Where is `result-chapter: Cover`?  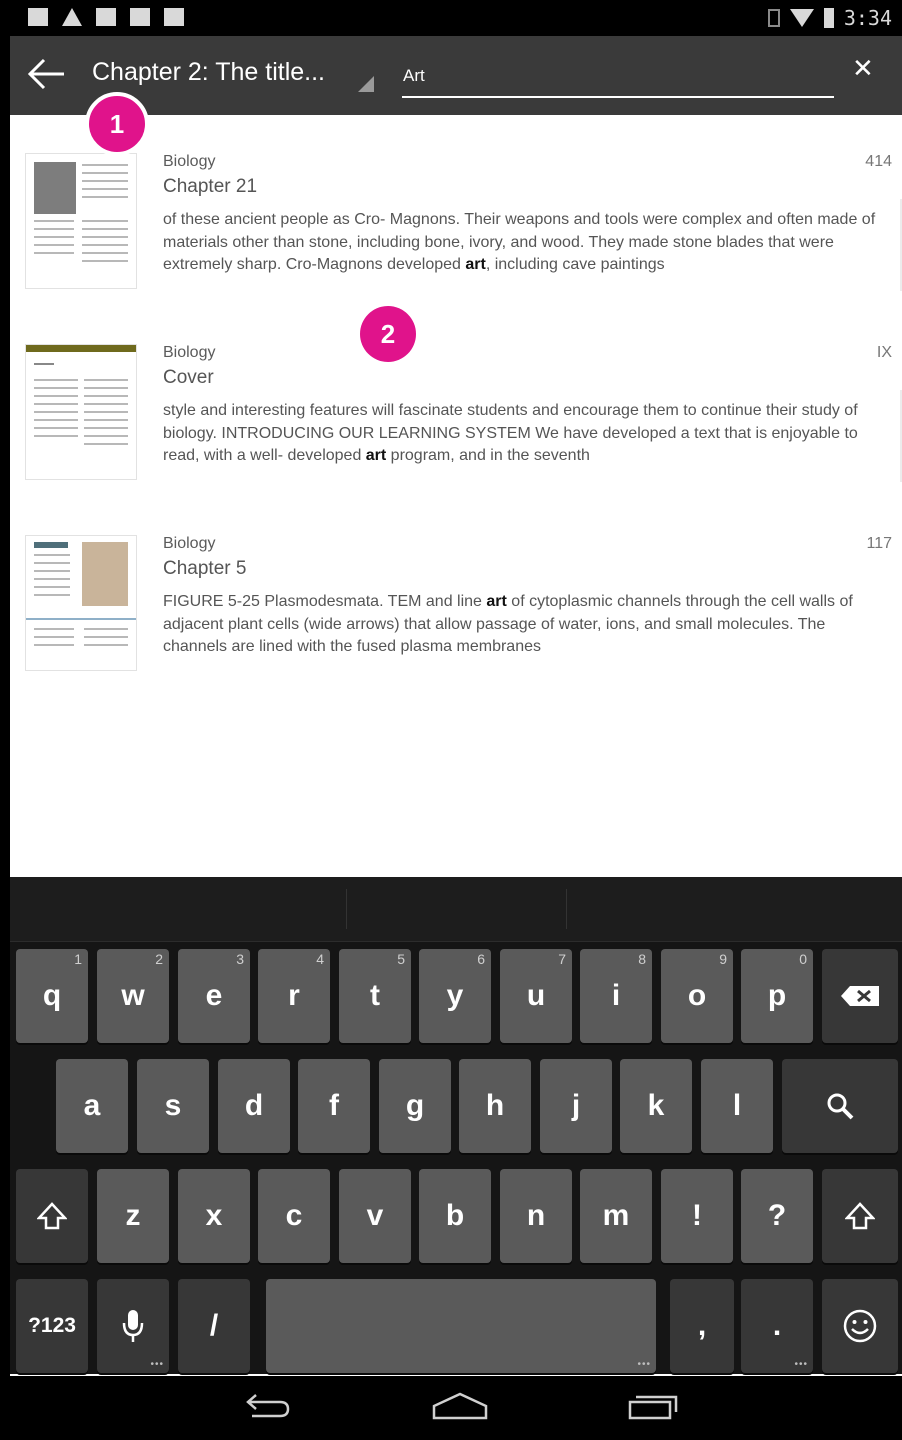
result-chapter: Cover is located at coordinates (188, 377).